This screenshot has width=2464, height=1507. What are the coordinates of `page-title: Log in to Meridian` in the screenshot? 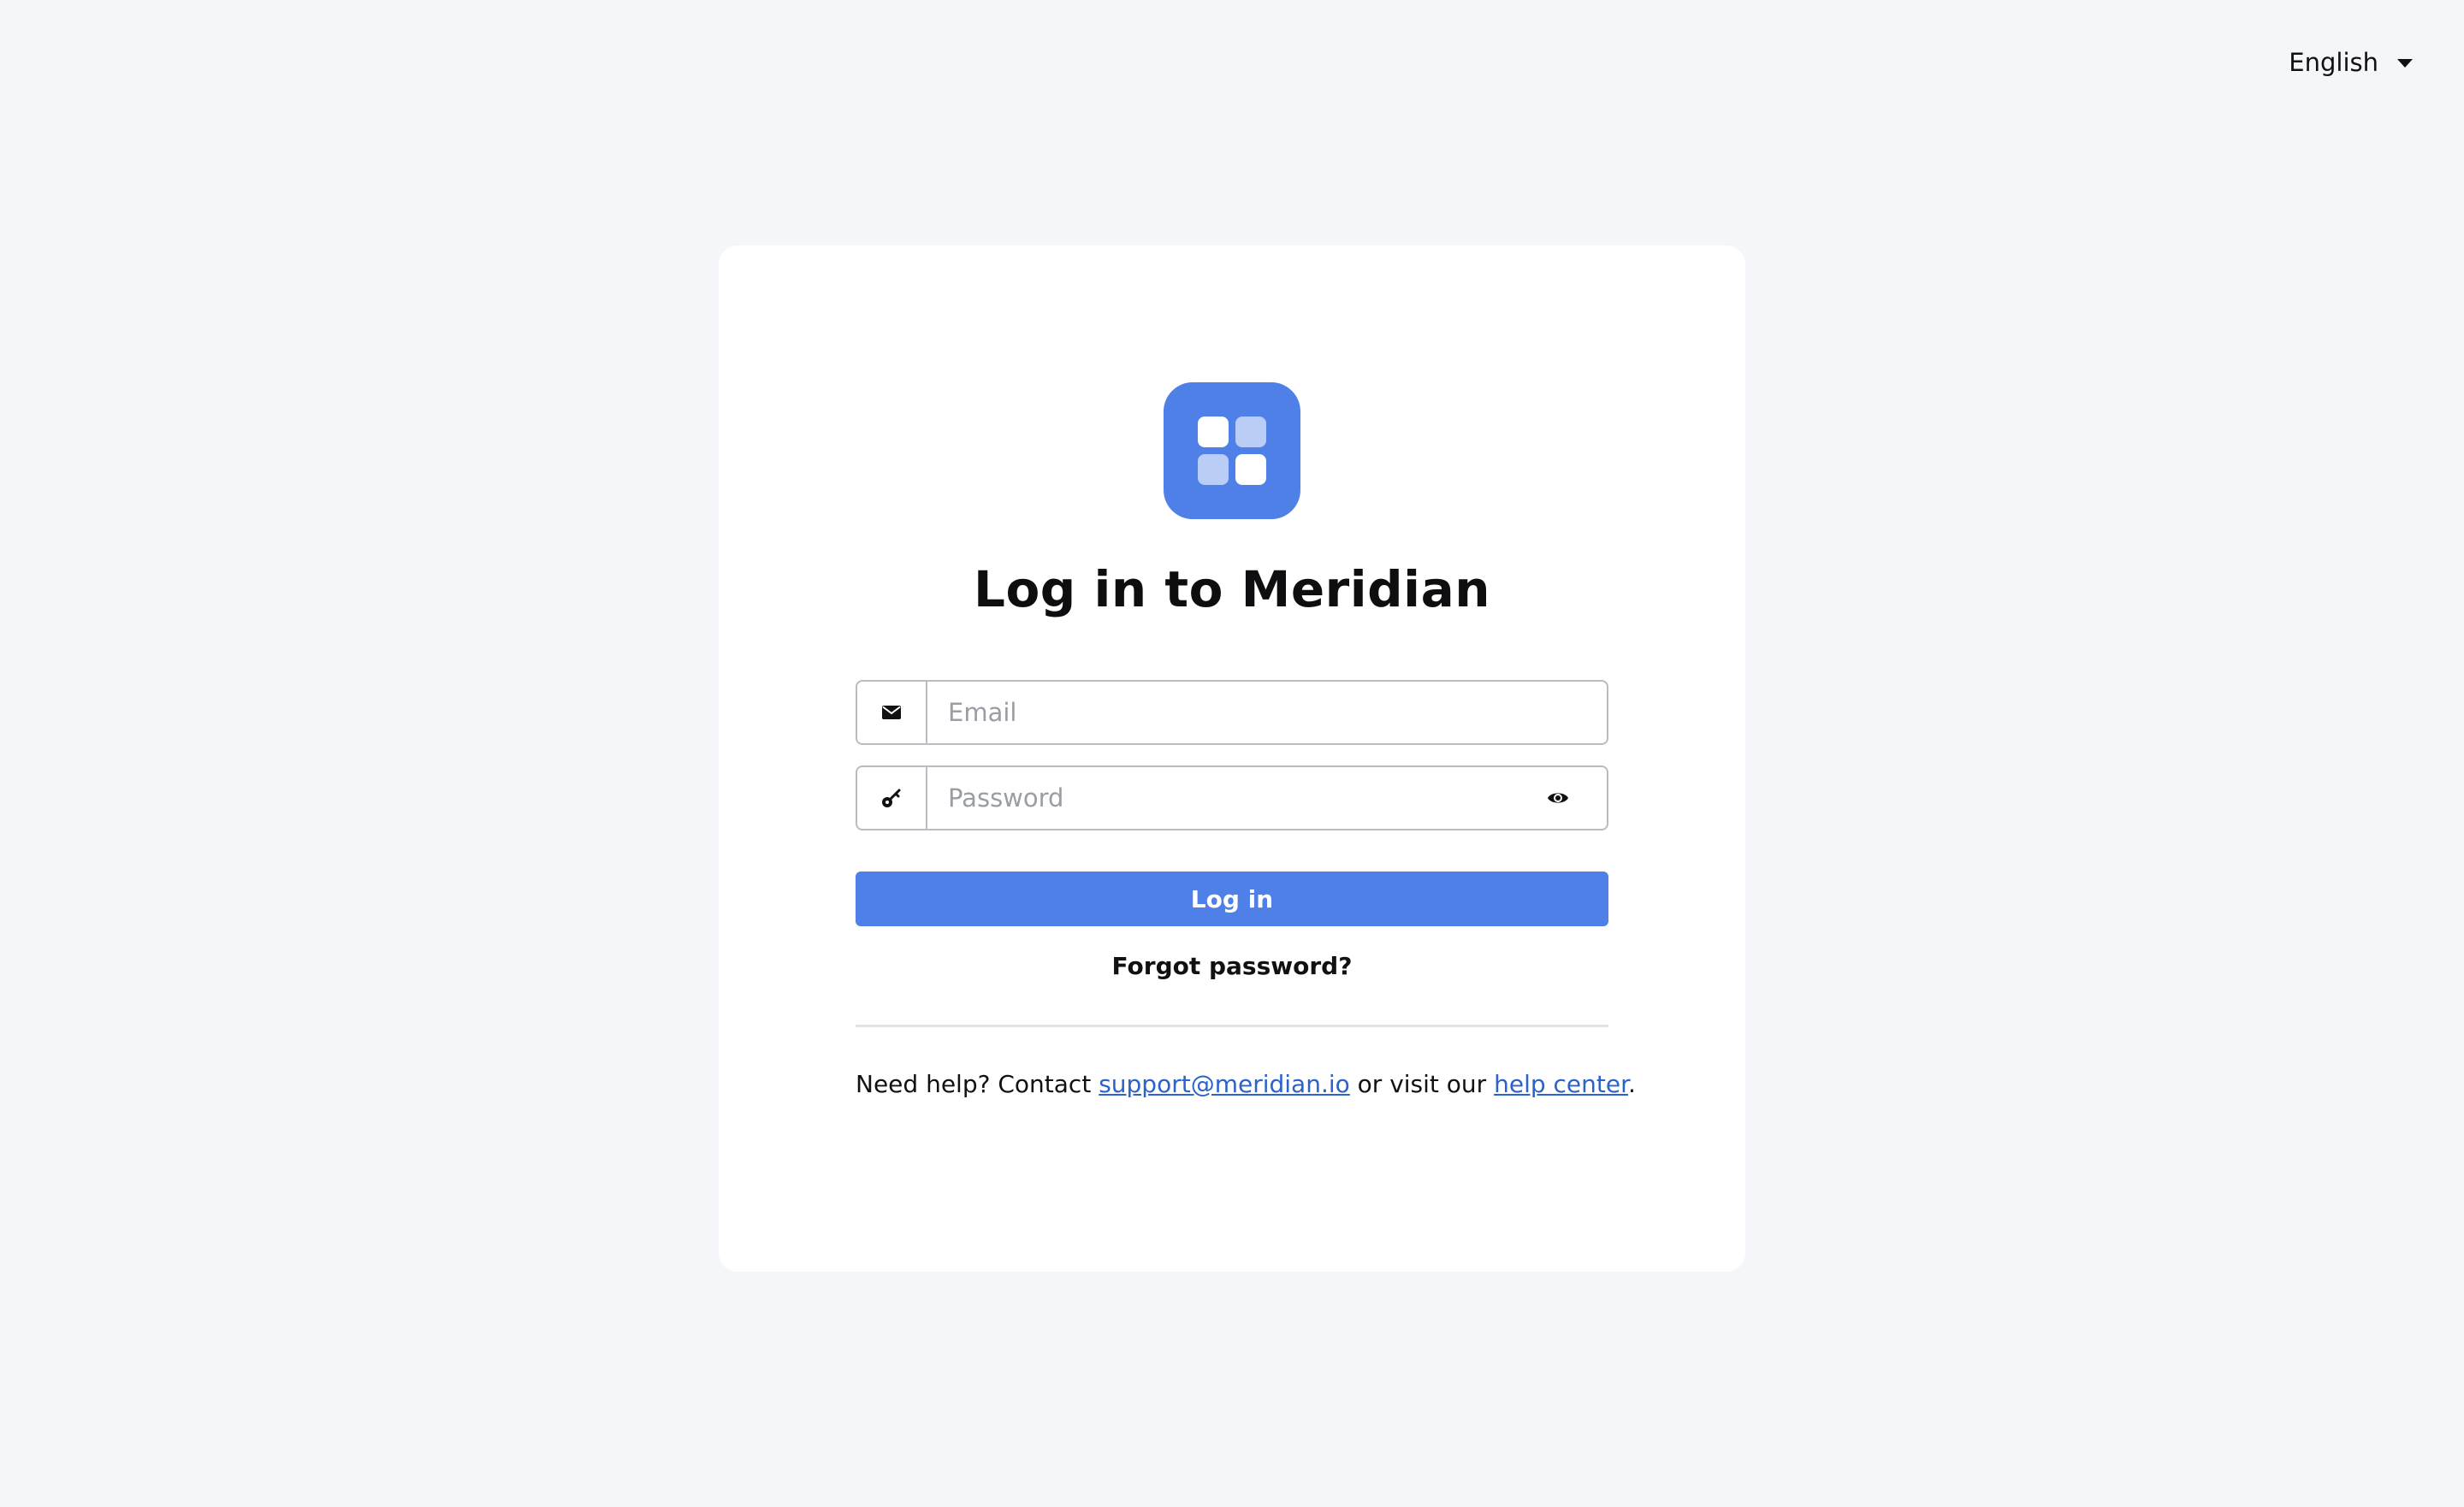 It's located at (1231, 589).